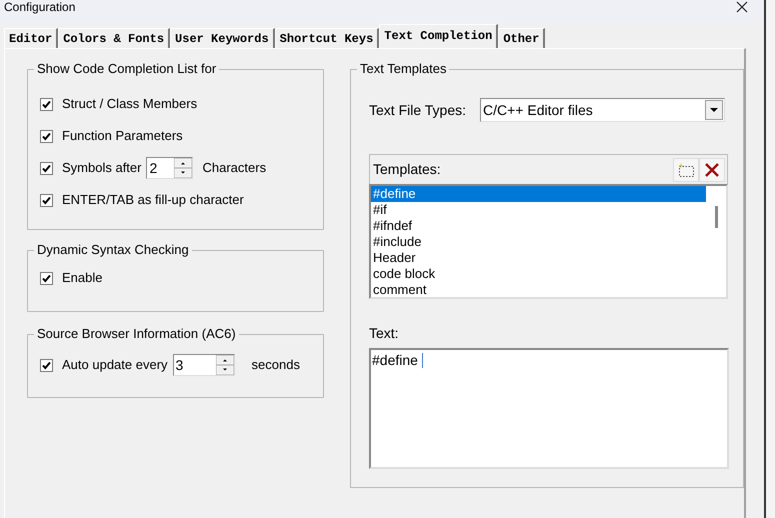 The height and width of the screenshot is (518, 775). I want to click on checkbox-label: Function Parameters, so click(122, 136).